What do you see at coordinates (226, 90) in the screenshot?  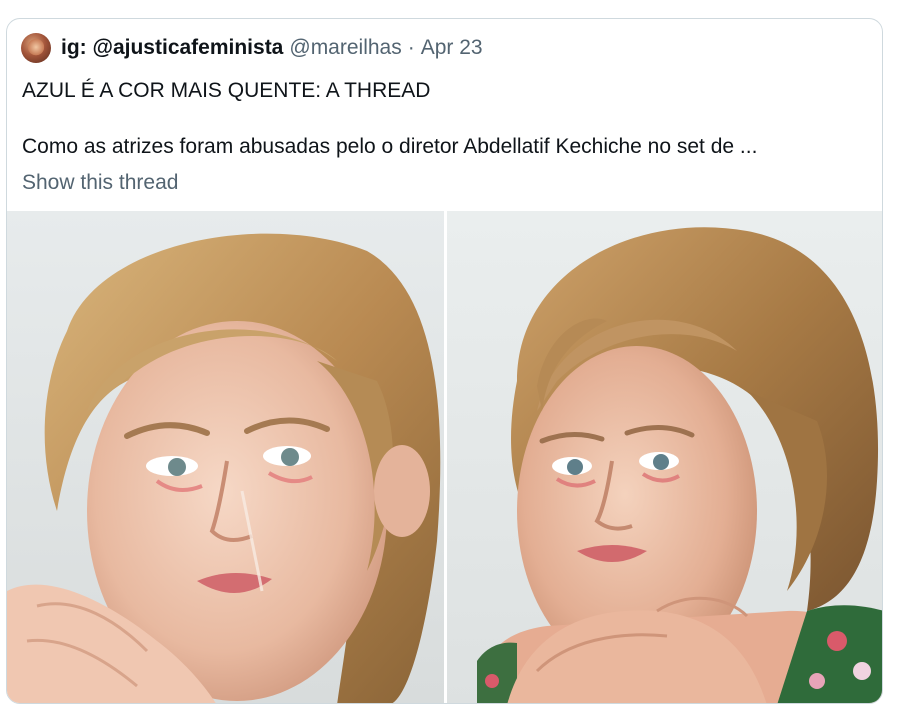 I see `tweet-text-title: AZUL É A COR MAIS QUENTE: A THREAD` at bounding box center [226, 90].